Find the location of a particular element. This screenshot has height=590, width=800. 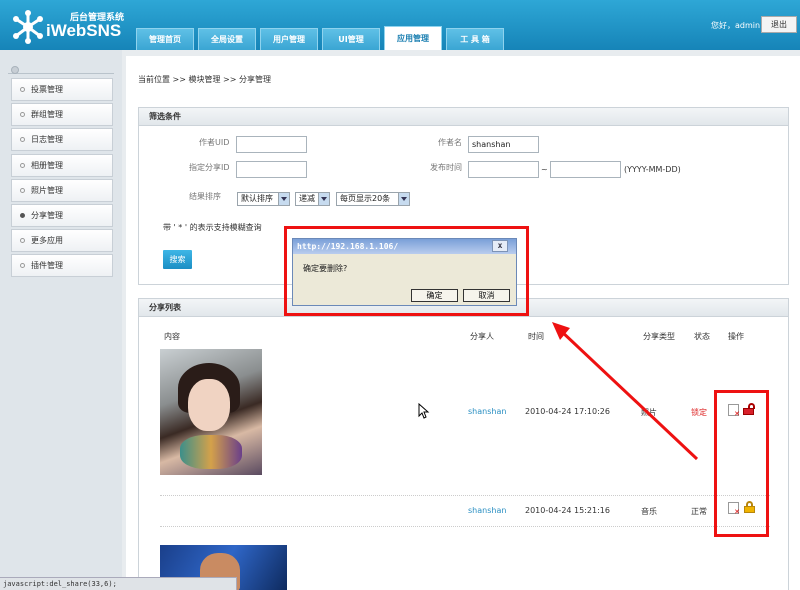

highlight-box-actions is located at coordinates (741, 463).